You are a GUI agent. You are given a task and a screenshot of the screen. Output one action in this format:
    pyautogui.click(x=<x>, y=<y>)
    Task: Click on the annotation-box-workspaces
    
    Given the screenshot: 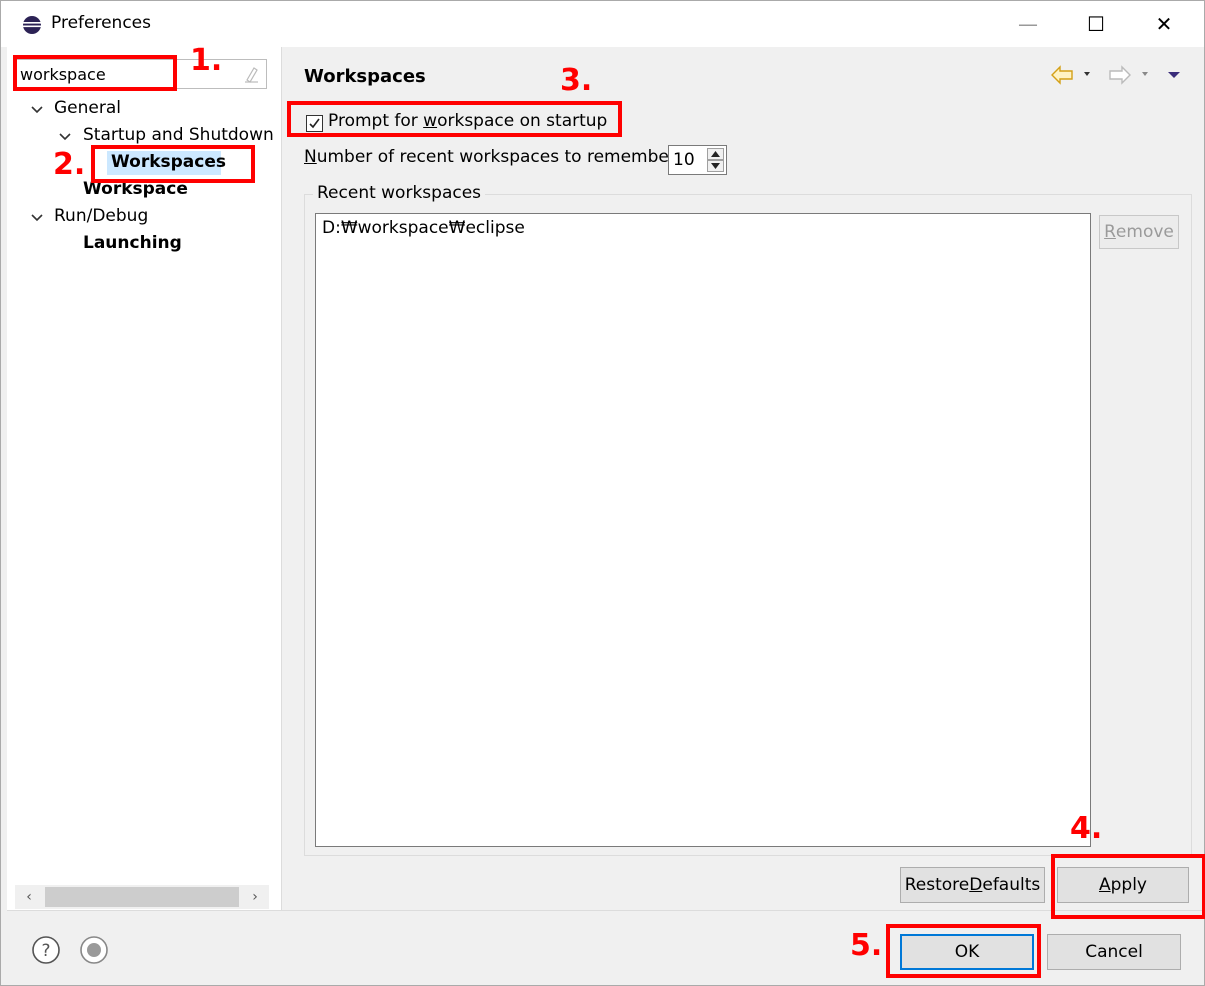 What is the action you would take?
    pyautogui.click(x=173, y=164)
    